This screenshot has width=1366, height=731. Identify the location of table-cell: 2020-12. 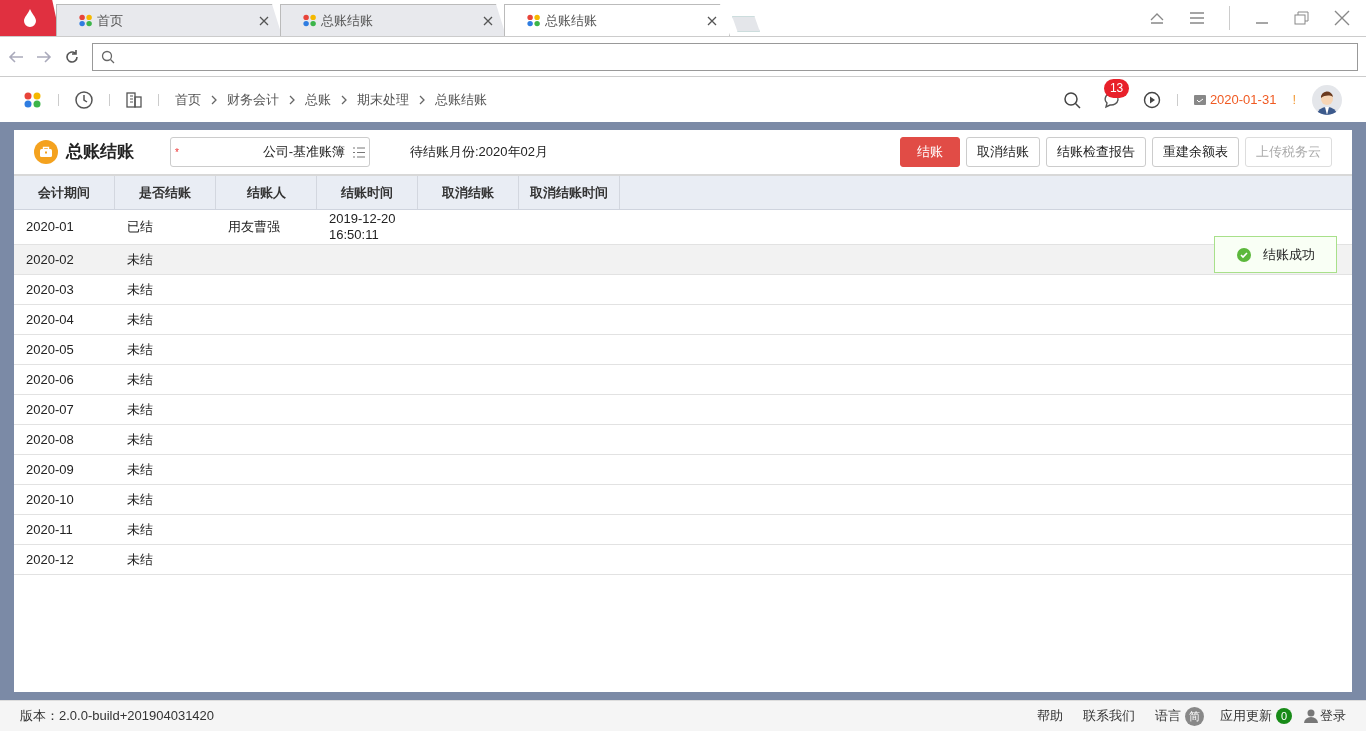
(50, 559).